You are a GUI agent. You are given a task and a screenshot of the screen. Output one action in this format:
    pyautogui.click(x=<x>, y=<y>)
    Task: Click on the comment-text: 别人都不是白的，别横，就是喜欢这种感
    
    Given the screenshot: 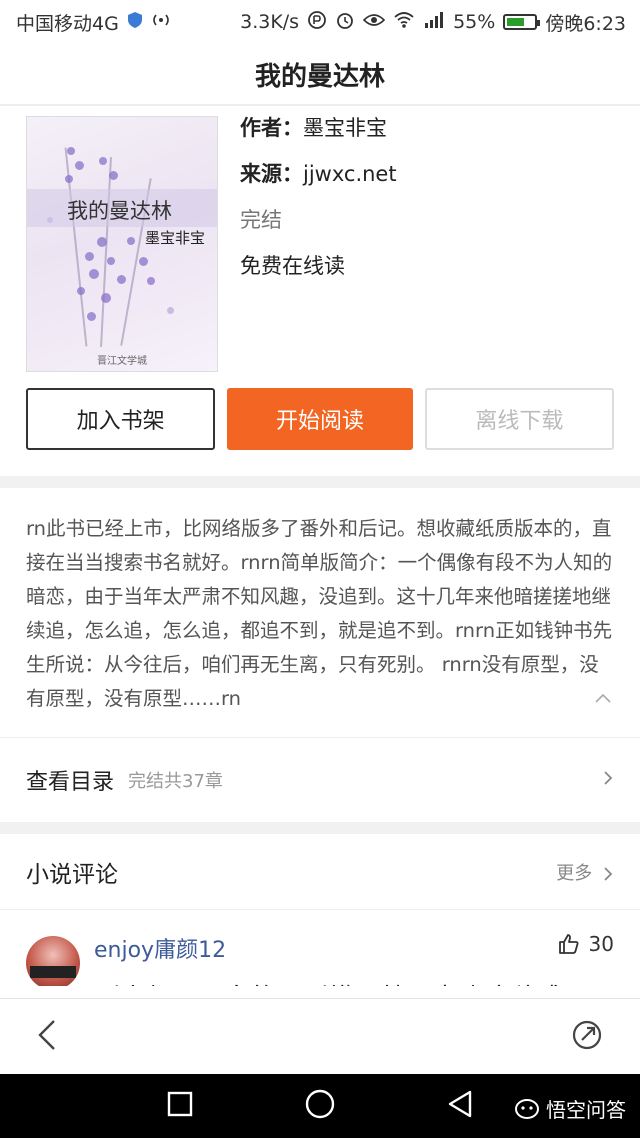 What is the action you would take?
    pyautogui.click(x=328, y=982)
    